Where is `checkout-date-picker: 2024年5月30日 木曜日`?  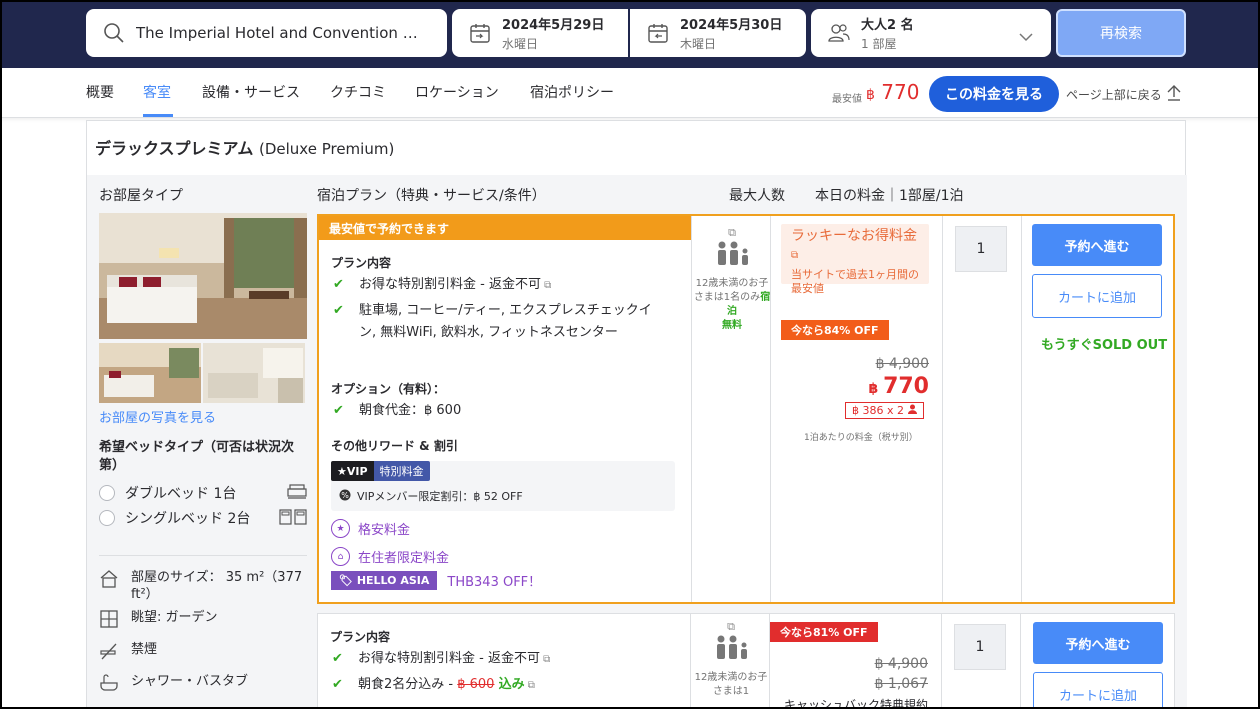 checkout-date-picker: 2024年5月30日 木曜日 is located at coordinates (718, 33).